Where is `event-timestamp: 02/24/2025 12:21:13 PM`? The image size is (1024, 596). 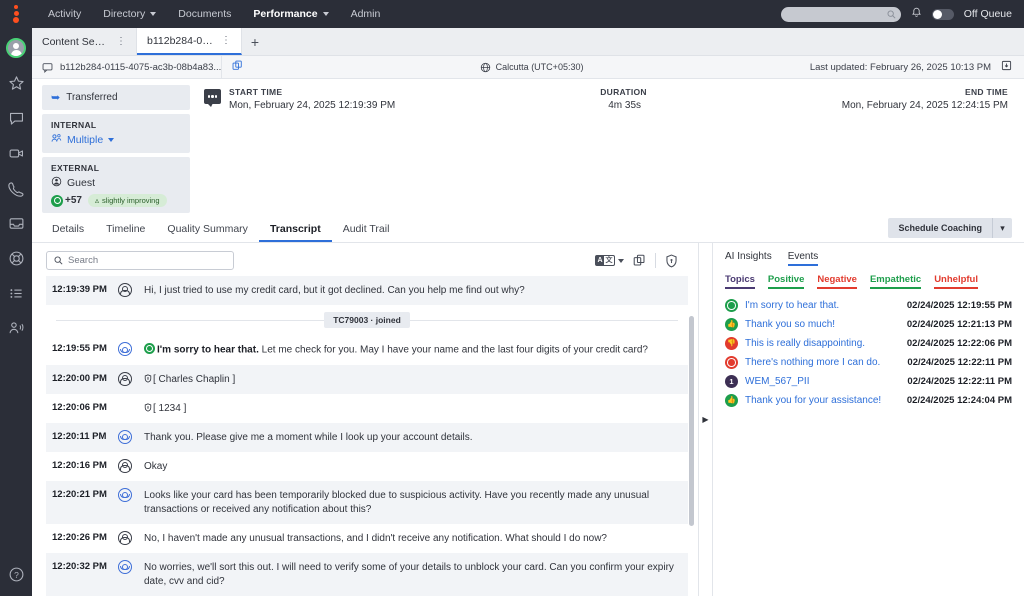
event-timestamp: 02/24/2025 12:21:13 PM is located at coordinates (959, 324).